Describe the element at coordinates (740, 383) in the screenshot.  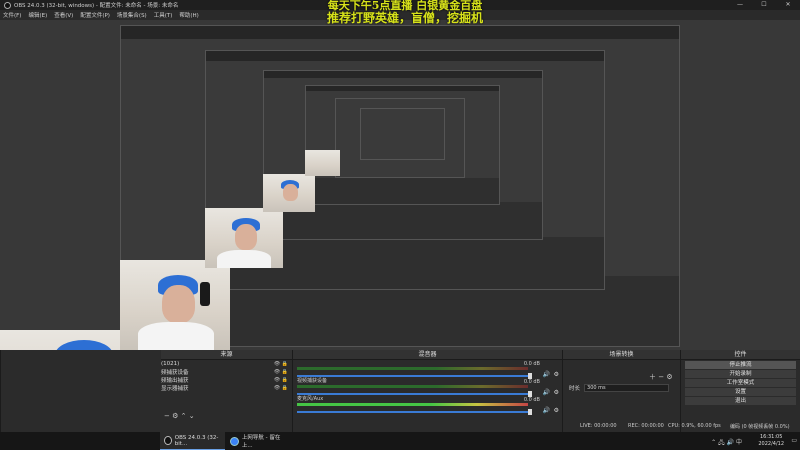
I see `studio-mode-button: 工作室模式` at that location.